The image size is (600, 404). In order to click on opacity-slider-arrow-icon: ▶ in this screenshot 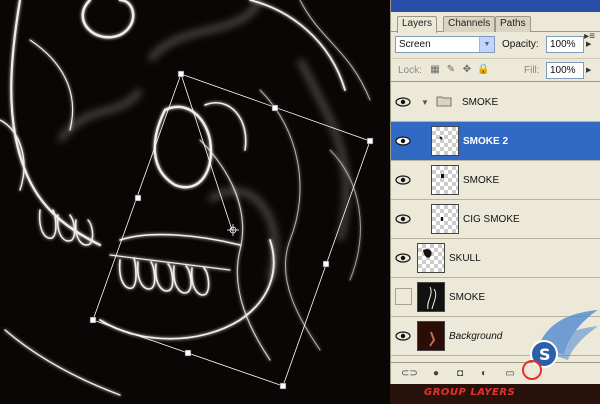, I will do `click(588, 44)`.